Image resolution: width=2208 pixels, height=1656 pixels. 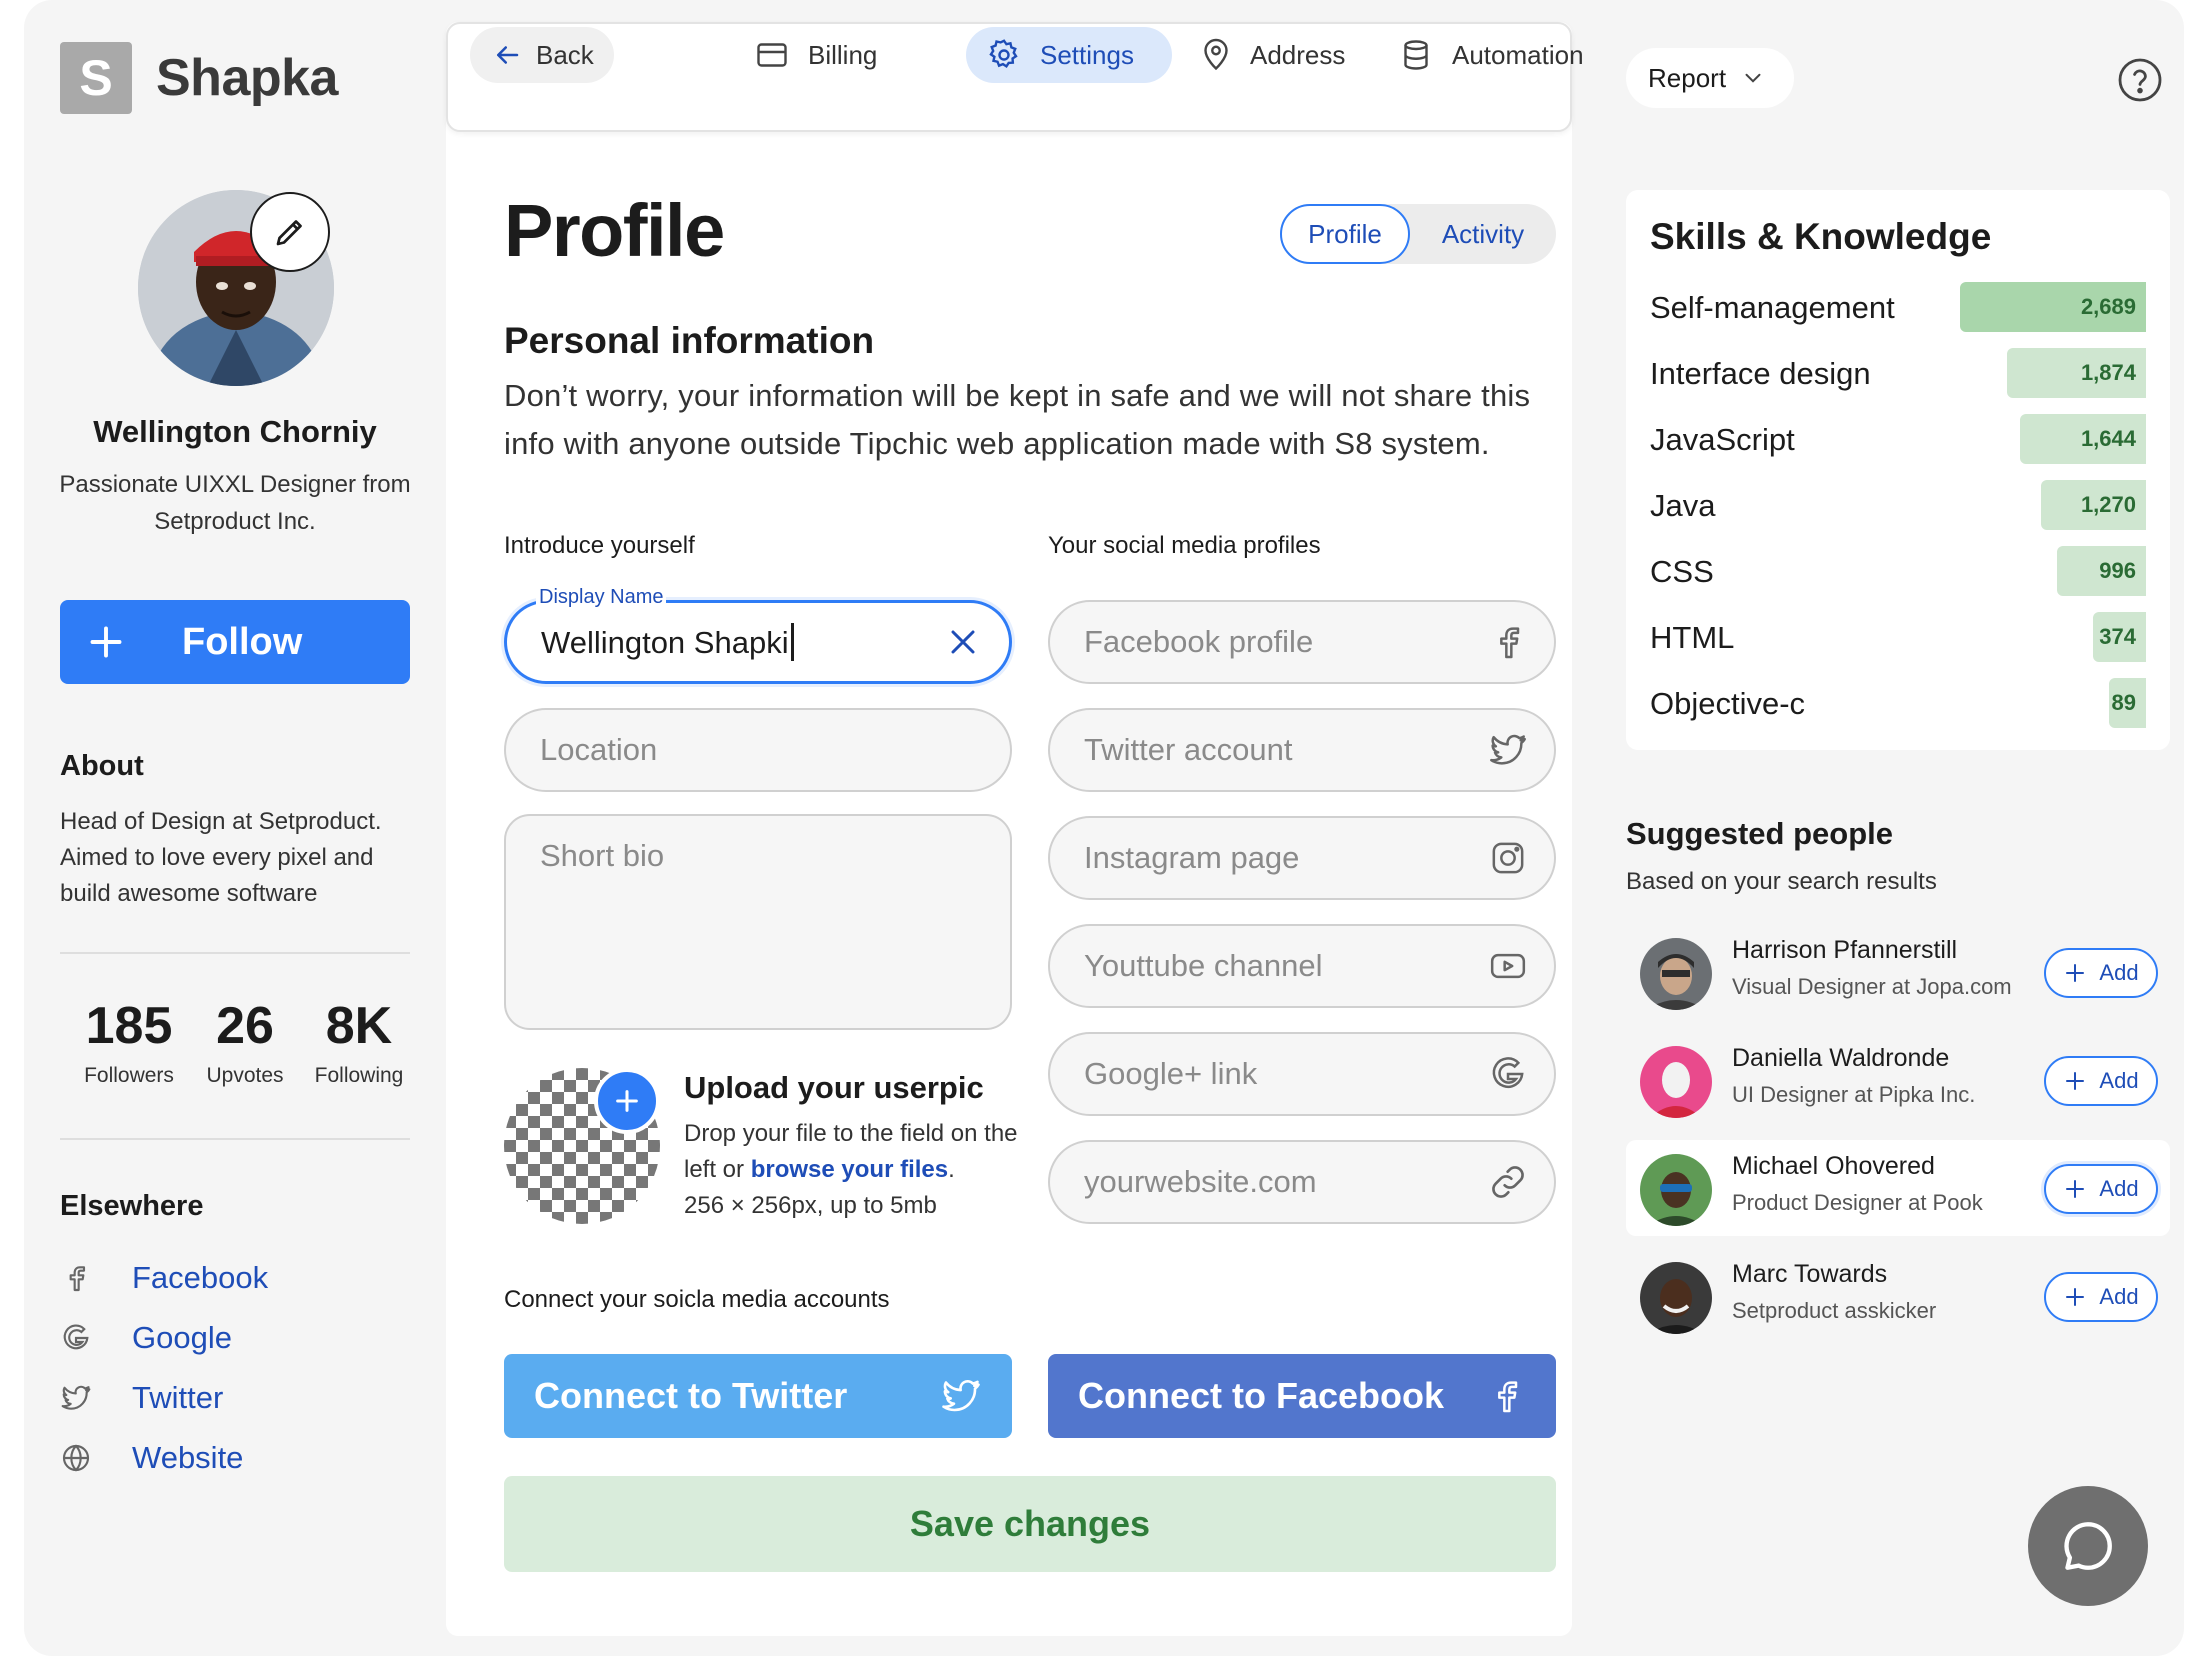 I want to click on clear-icon, so click(x=963, y=642).